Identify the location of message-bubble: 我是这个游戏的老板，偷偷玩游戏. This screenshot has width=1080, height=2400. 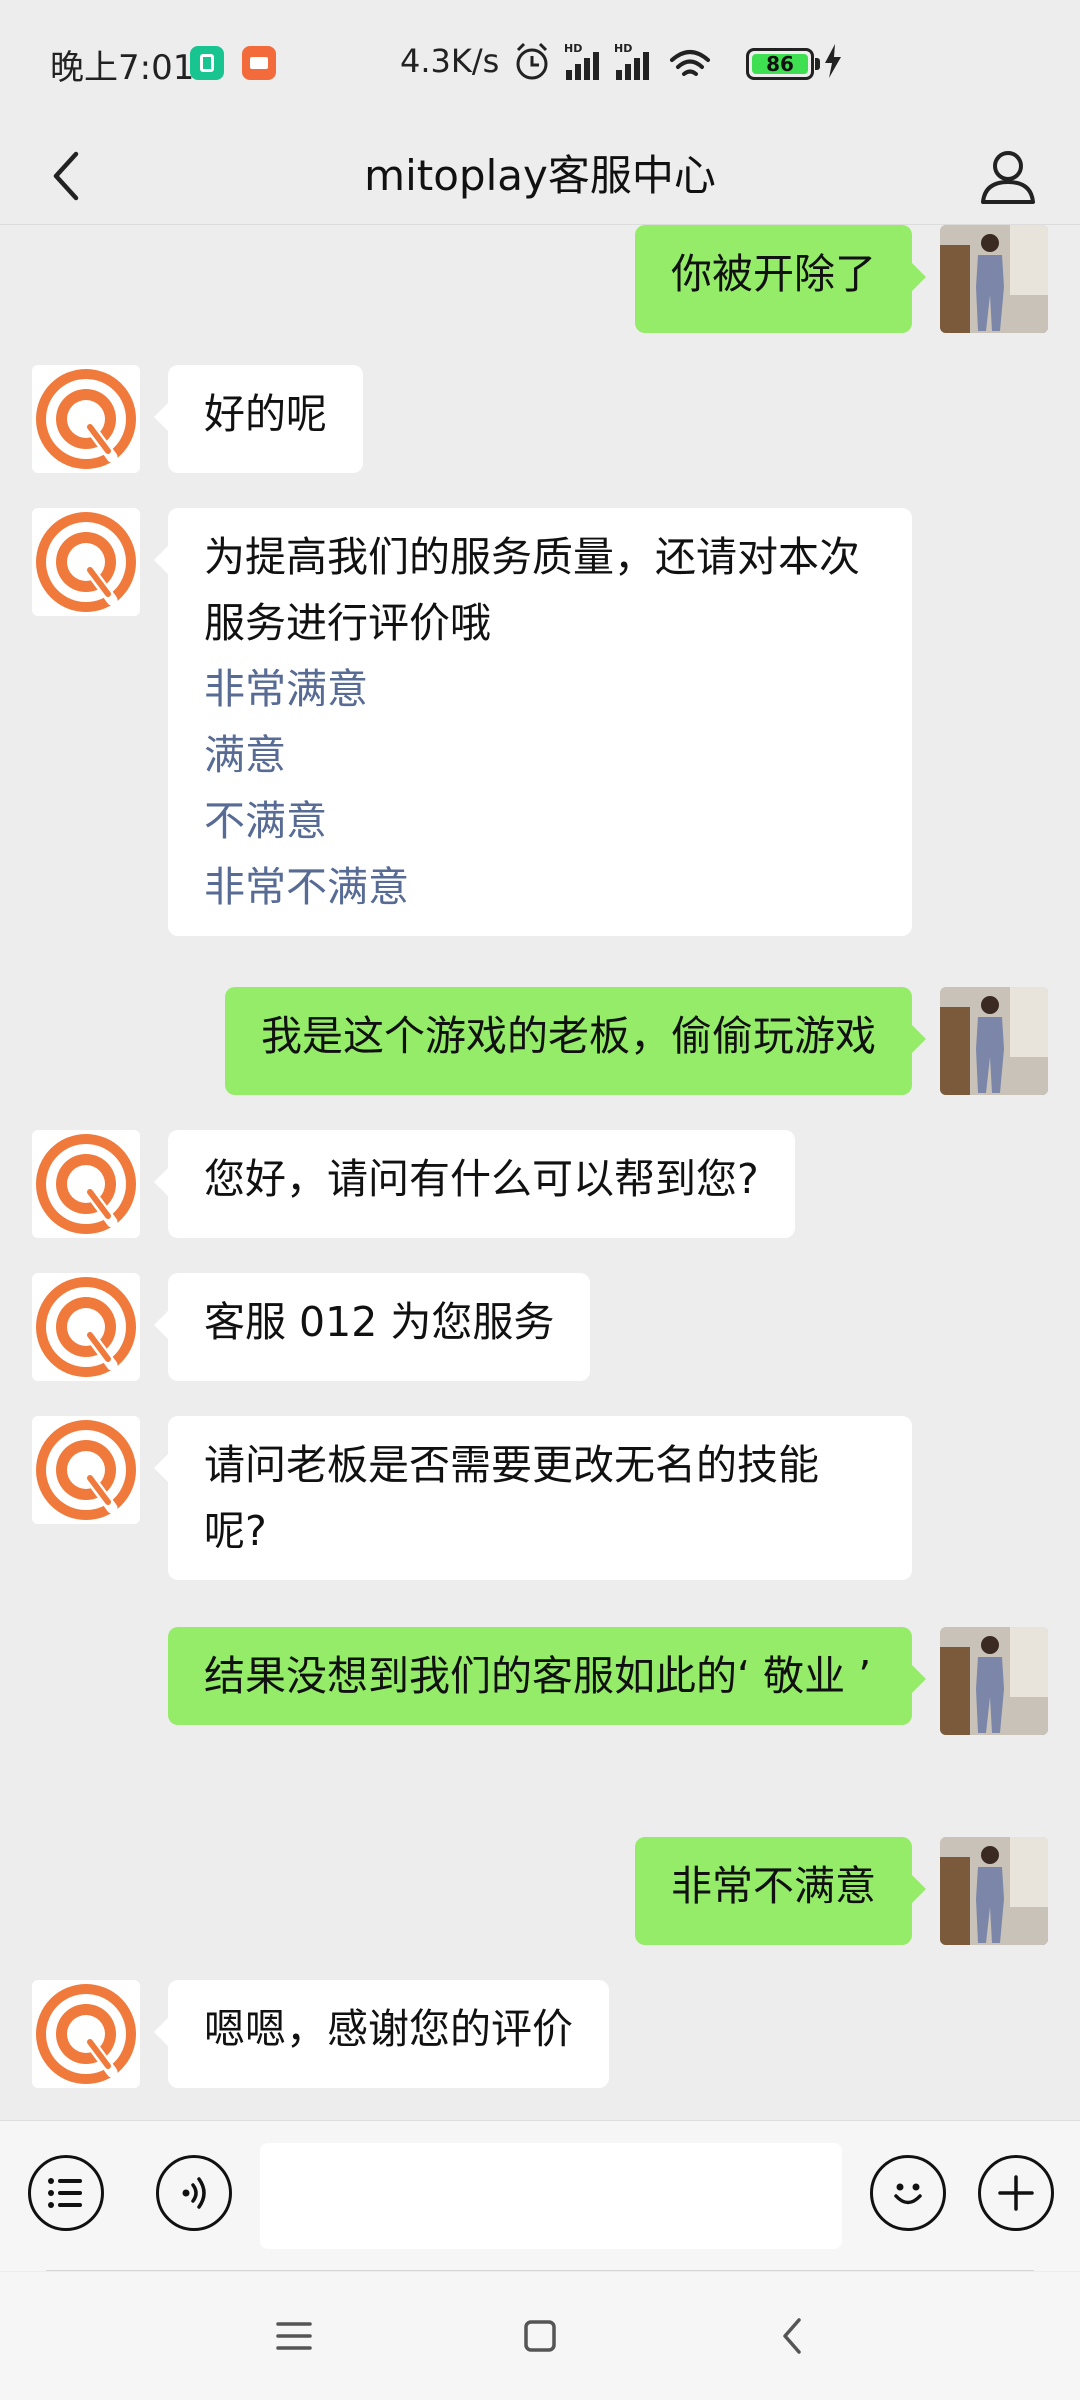
(575, 1041).